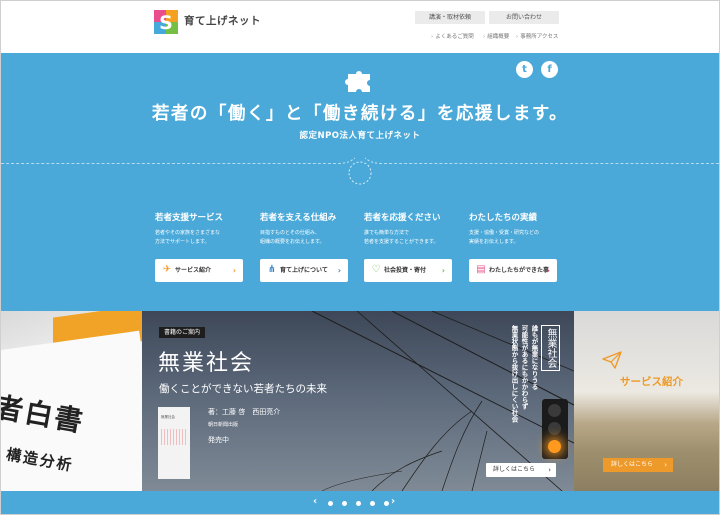  What do you see at coordinates (222, 20) in the screenshot?
I see `logo-text: 育て上げネット` at bounding box center [222, 20].